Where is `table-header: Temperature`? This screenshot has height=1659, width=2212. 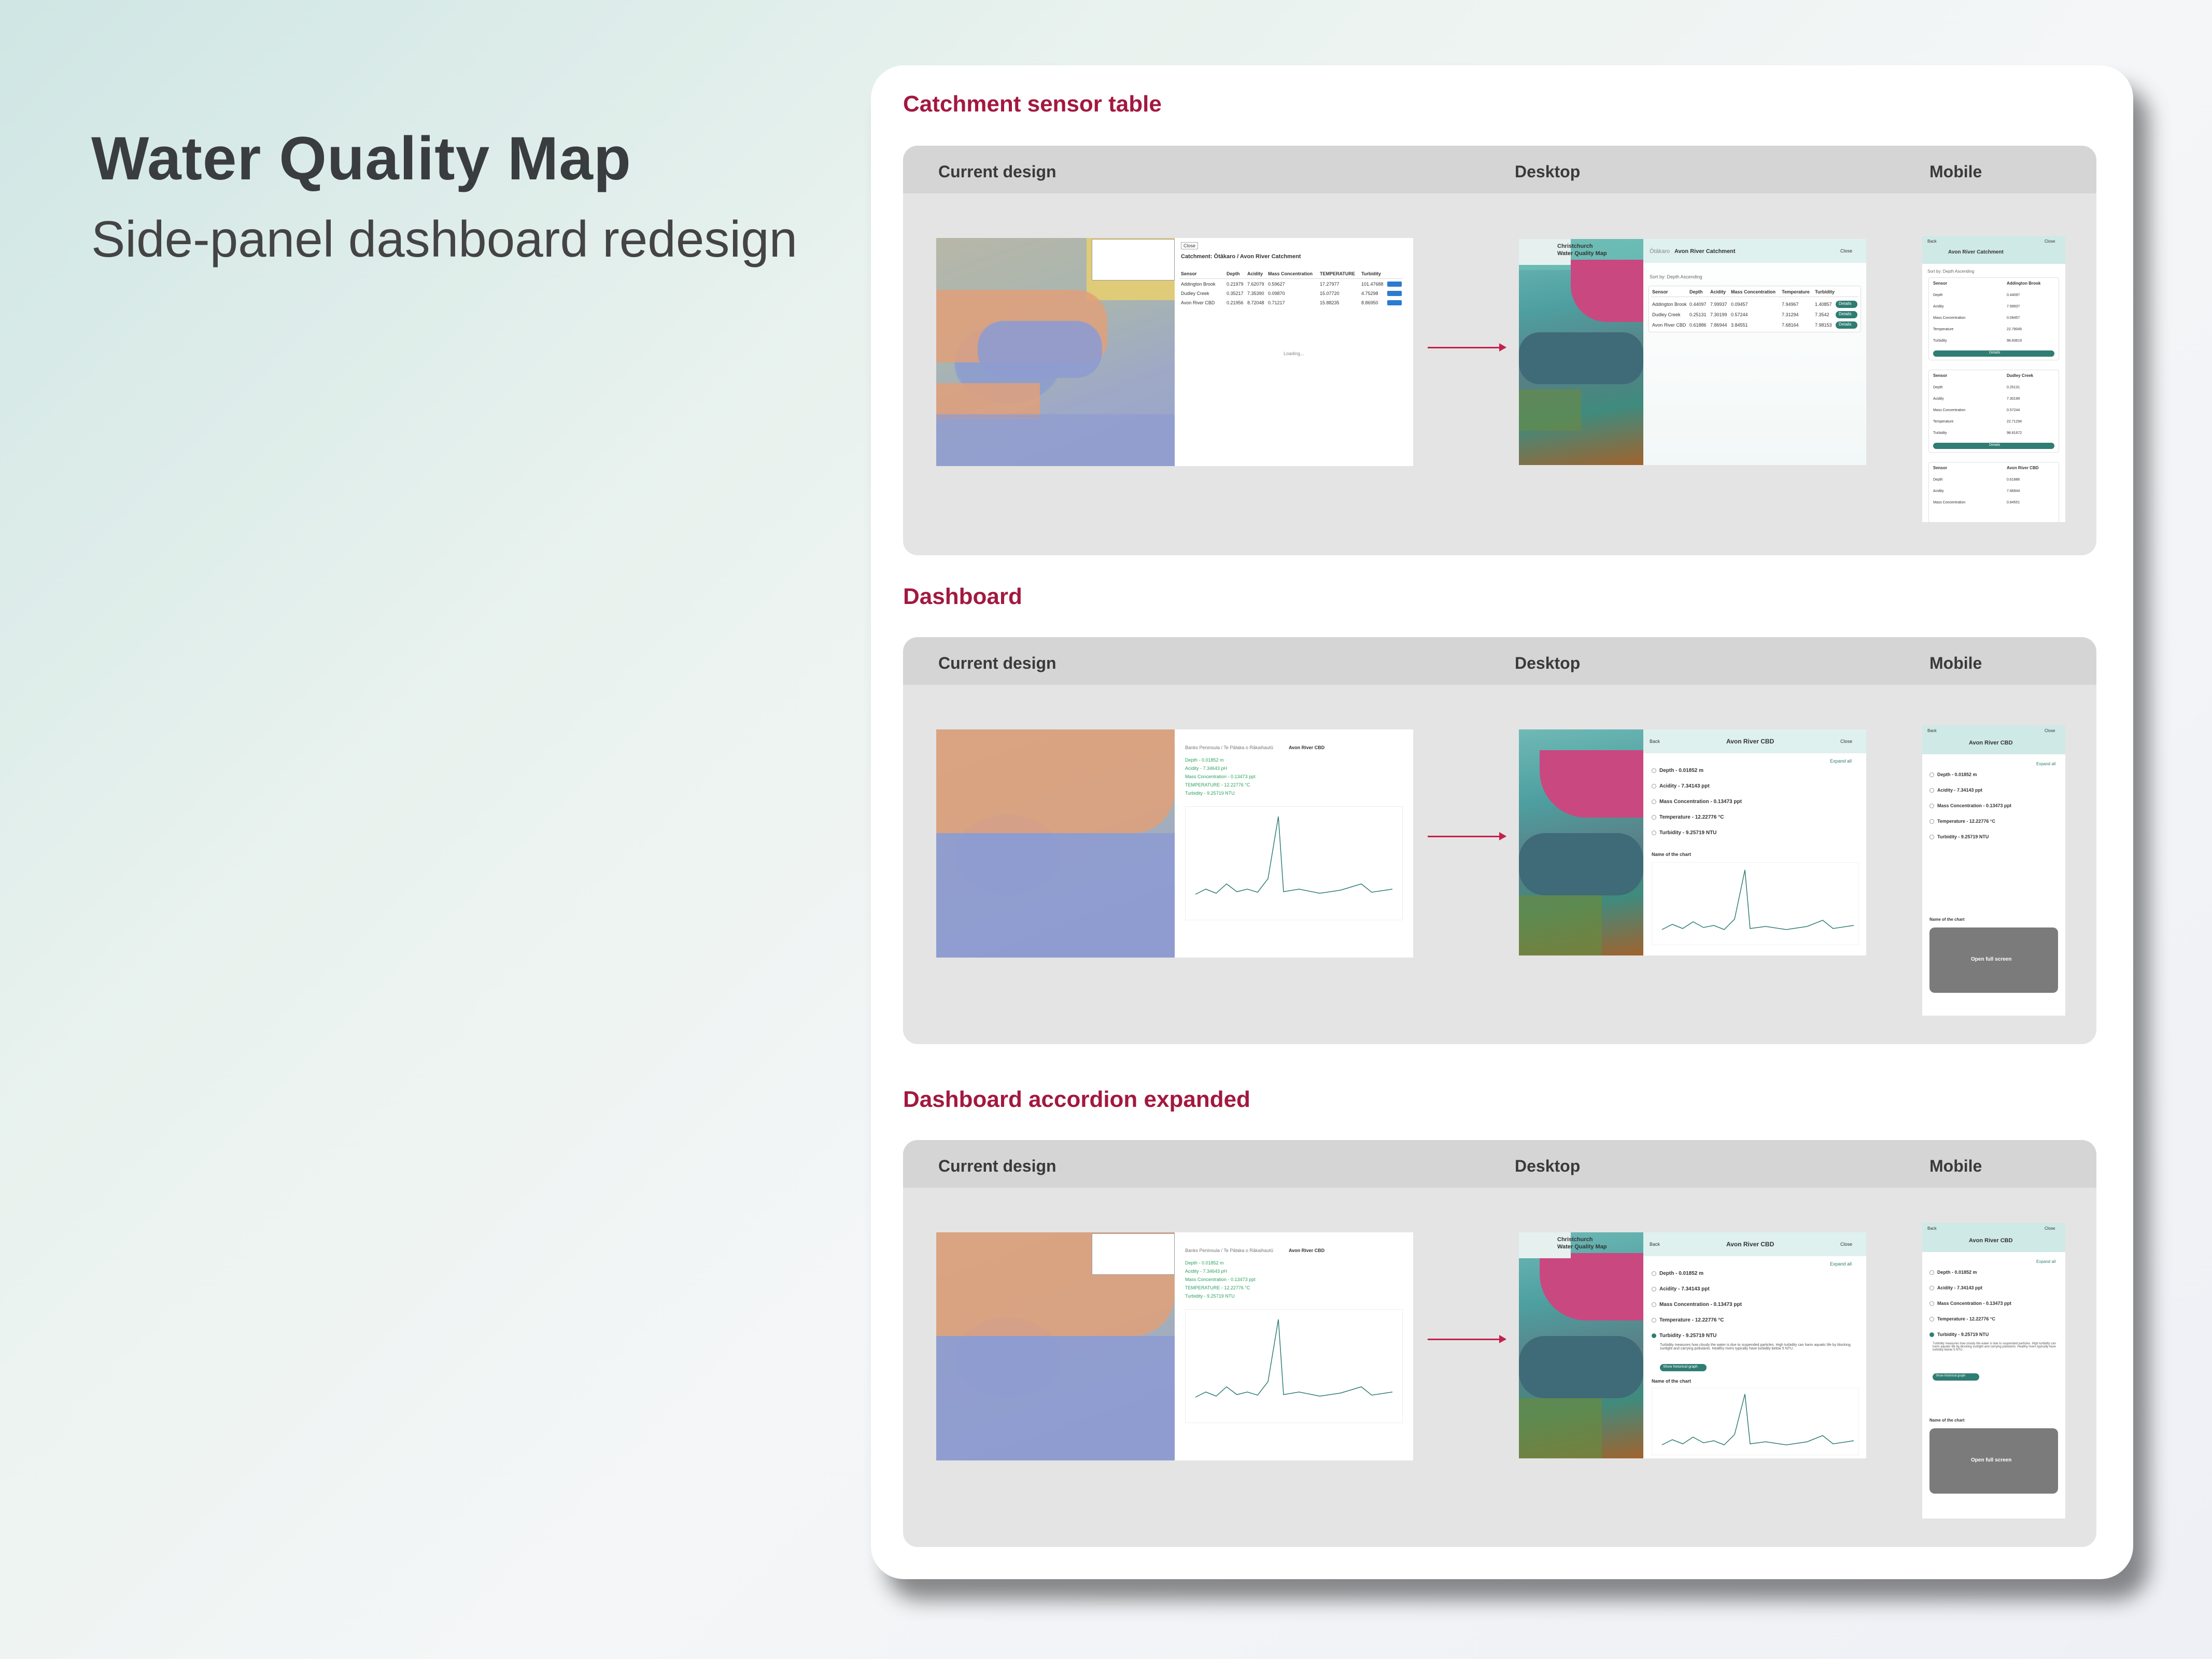 table-header: Temperature is located at coordinates (1796, 291).